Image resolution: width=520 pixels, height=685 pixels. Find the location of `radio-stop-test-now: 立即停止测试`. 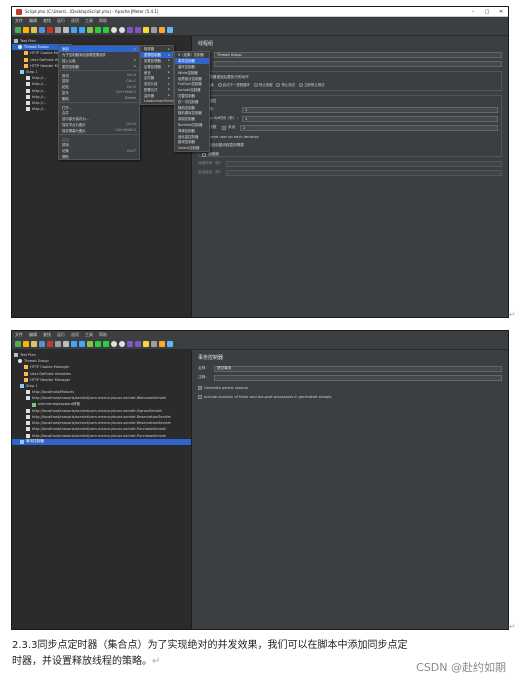

radio-stop-test-now: 立即停止测试 is located at coordinates (311, 84).